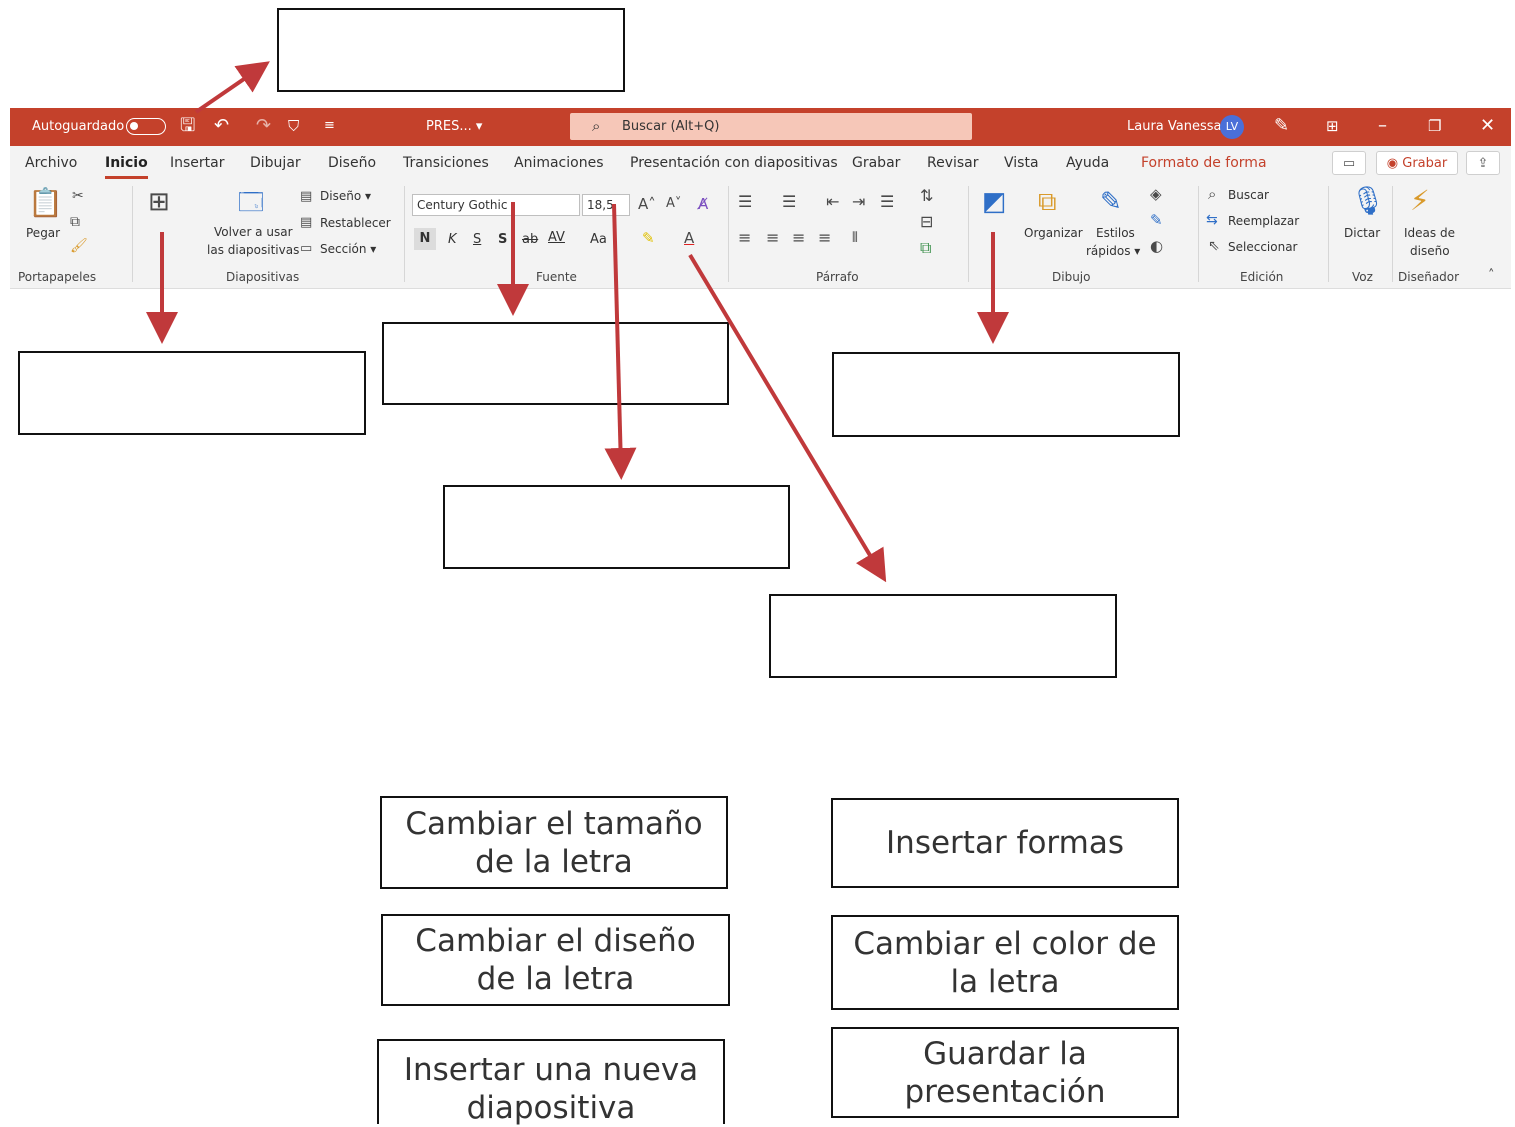 This screenshot has height=1127, width=1515. Describe the element at coordinates (1115, 233) in the screenshot. I see `quick-styles-label-1: Estilos` at that location.